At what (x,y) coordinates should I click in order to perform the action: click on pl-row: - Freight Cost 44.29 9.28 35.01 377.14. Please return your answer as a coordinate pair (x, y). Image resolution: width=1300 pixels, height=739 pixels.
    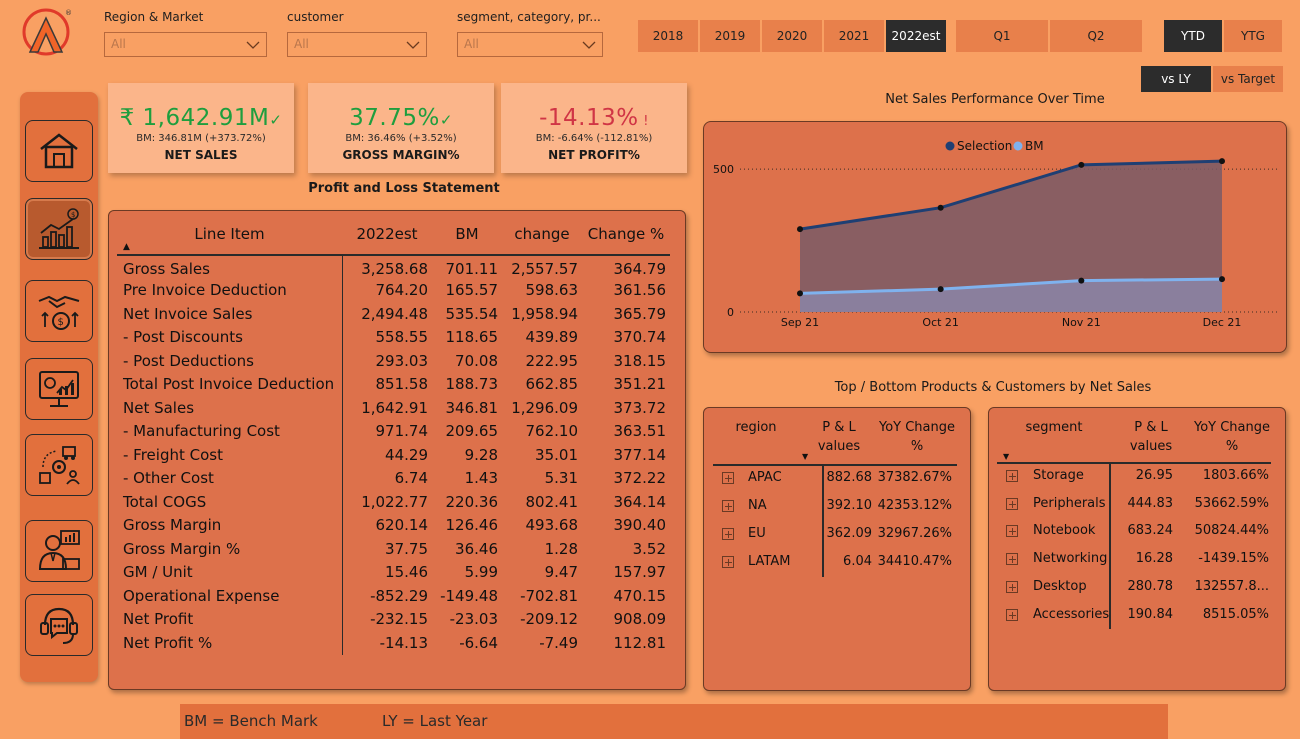
    Looking at the image, I should click on (393, 455).